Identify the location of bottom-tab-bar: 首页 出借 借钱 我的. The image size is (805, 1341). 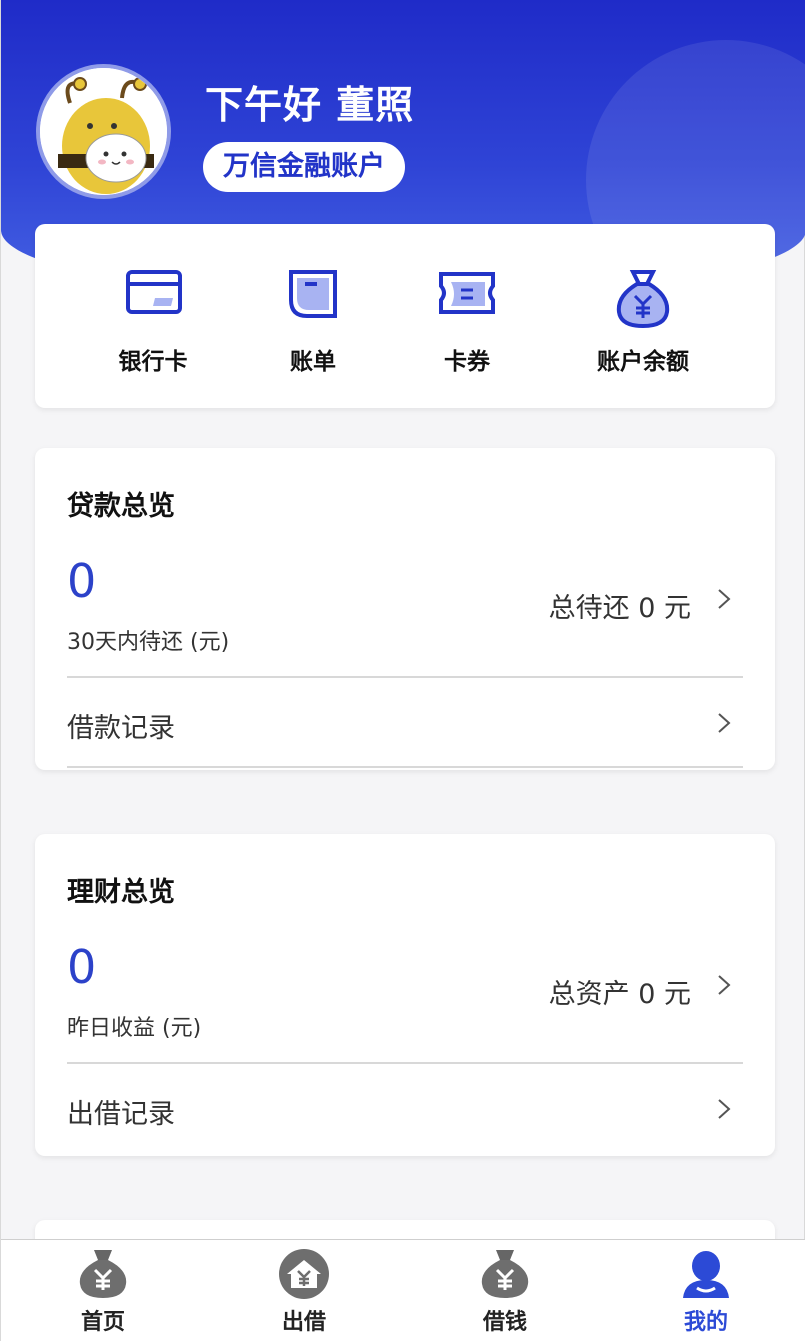
(403, 1290).